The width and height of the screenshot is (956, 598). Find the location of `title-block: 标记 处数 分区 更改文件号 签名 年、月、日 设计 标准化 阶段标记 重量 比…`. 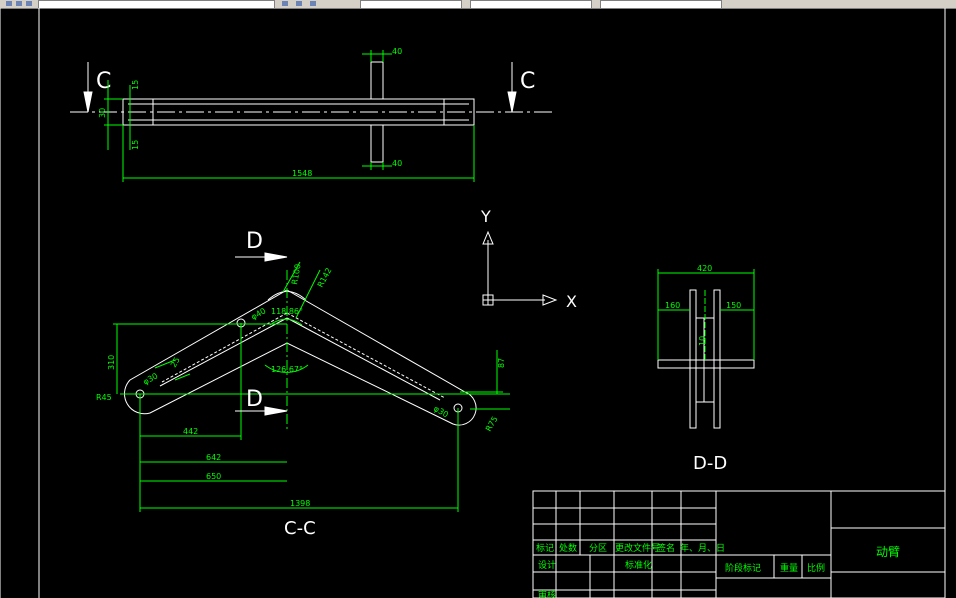

title-block: 标记 处数 分区 更改文件号 签名 年、月、日 设计 标准化 阶段标记 重量 比… is located at coordinates (739, 544).